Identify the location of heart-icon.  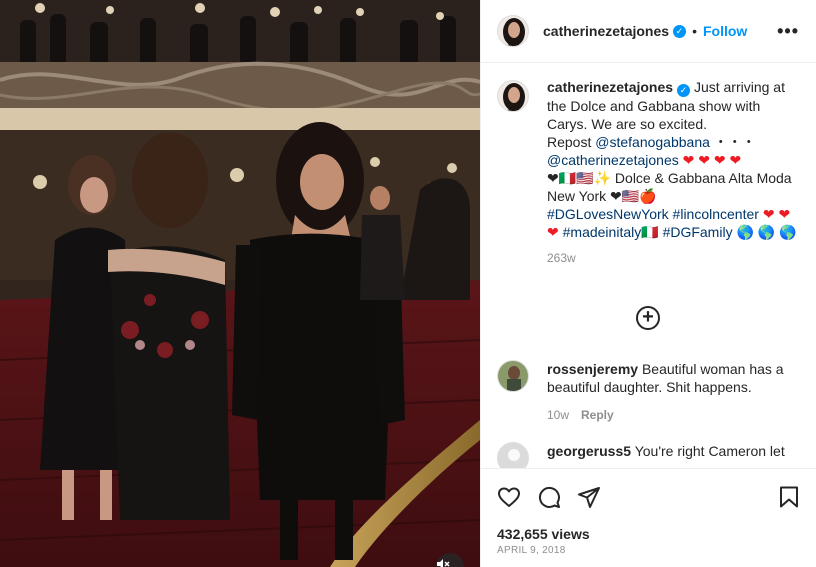
(509, 497).